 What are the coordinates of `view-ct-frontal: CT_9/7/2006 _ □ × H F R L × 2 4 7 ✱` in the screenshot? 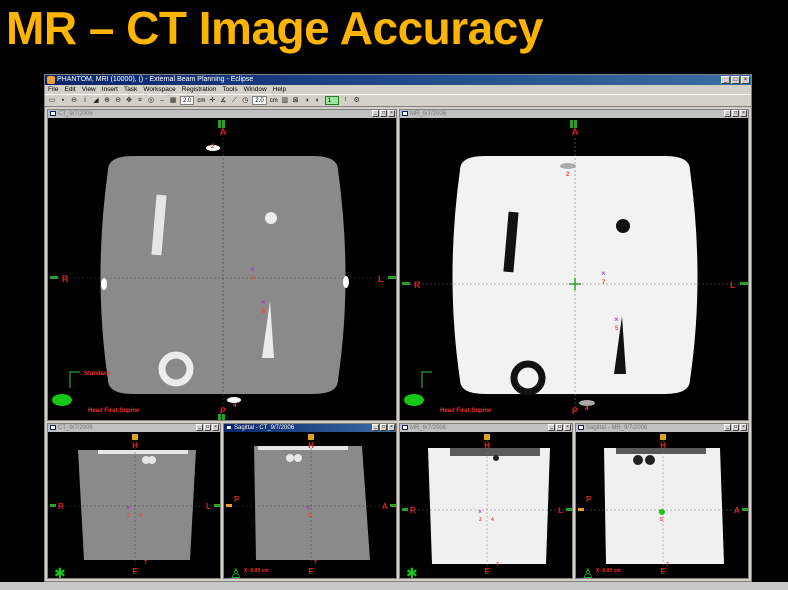 It's located at (134, 501).